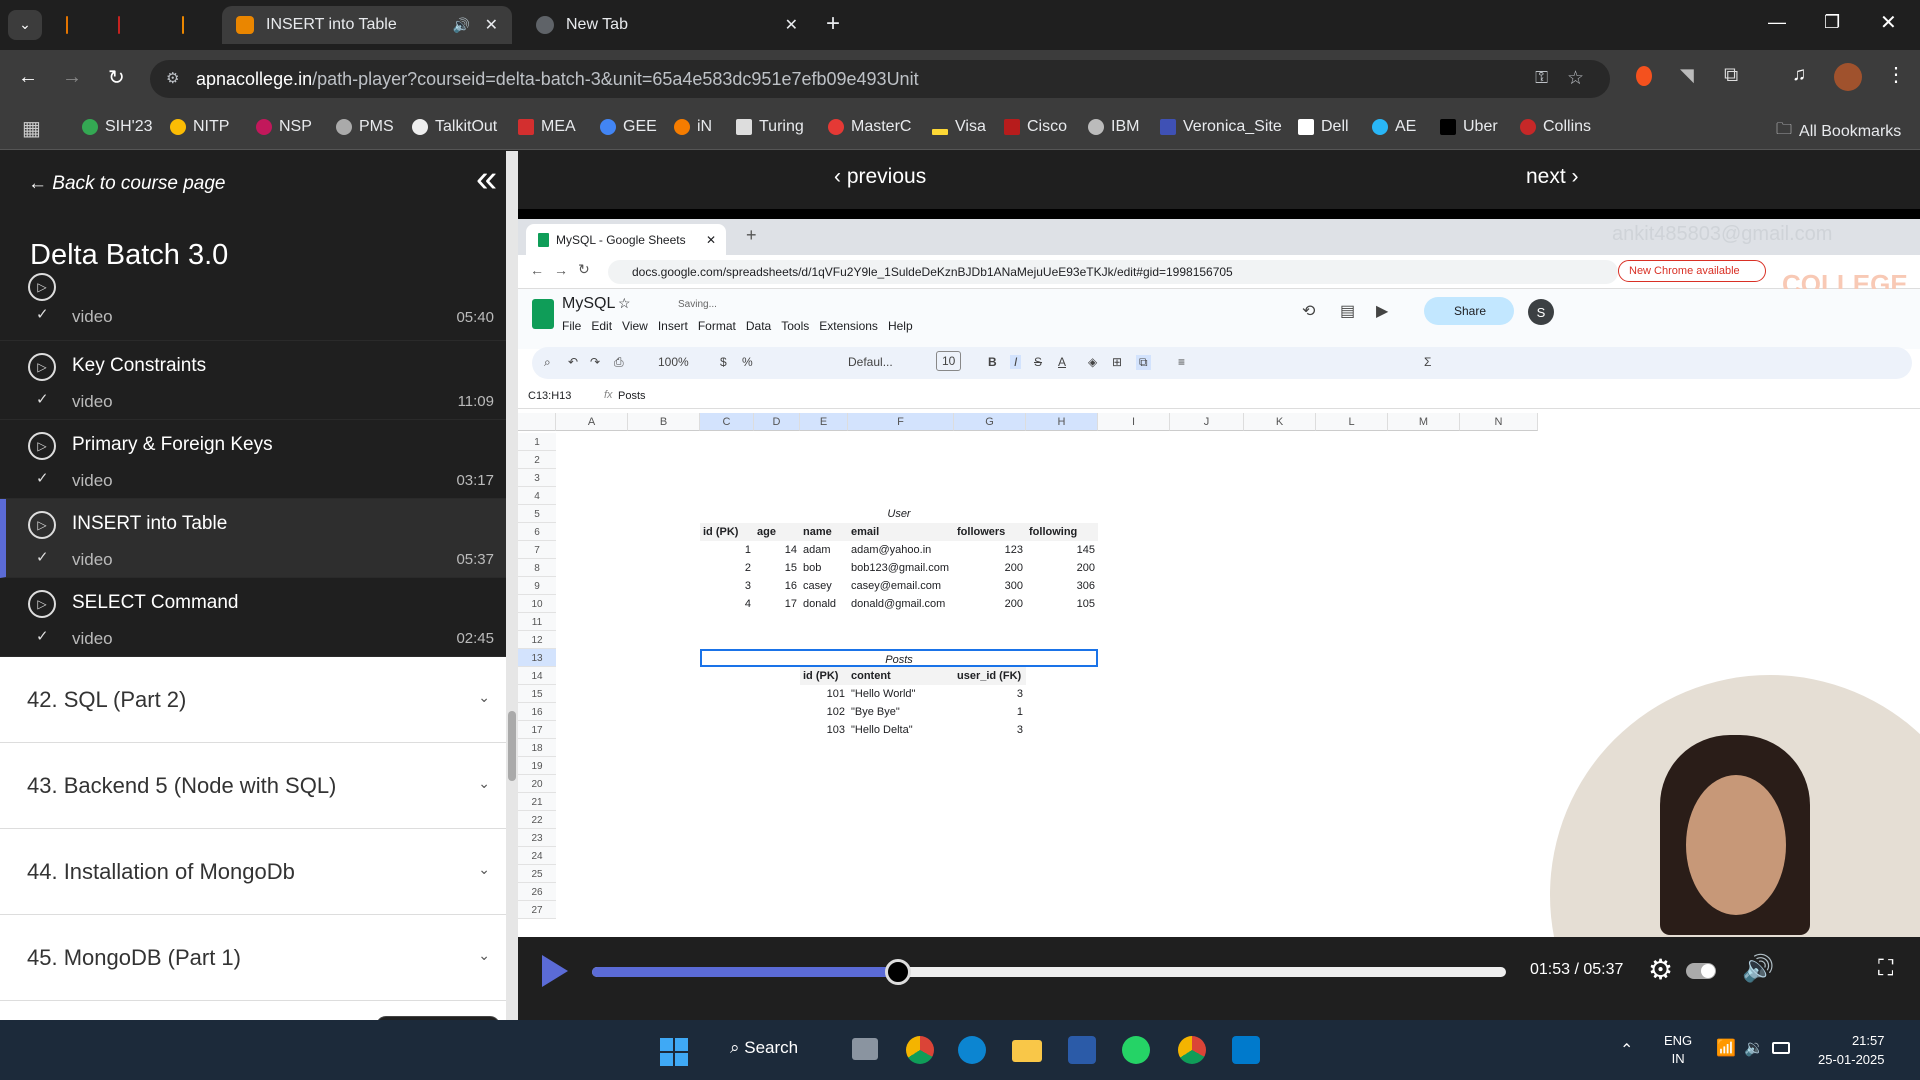  What do you see at coordinates (537, 766) in the screenshot?
I see `row-header: 19` at bounding box center [537, 766].